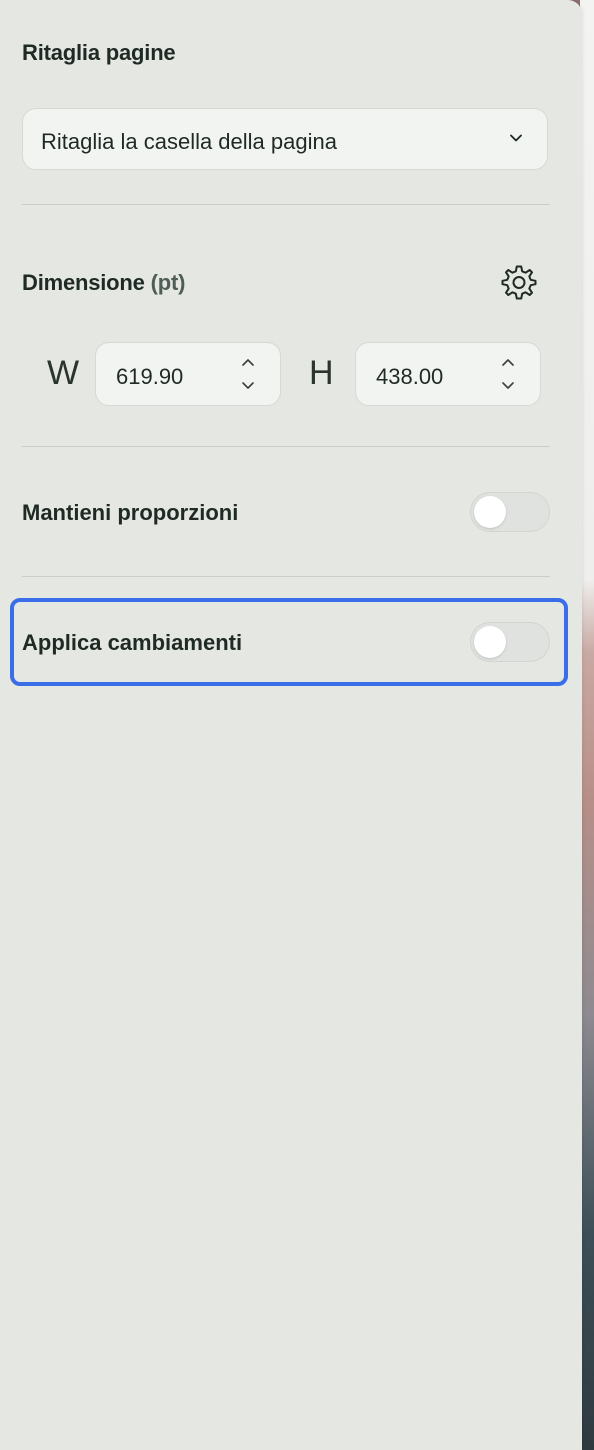 The height and width of the screenshot is (1450, 594). I want to click on width-value: 619.90, so click(150, 376).